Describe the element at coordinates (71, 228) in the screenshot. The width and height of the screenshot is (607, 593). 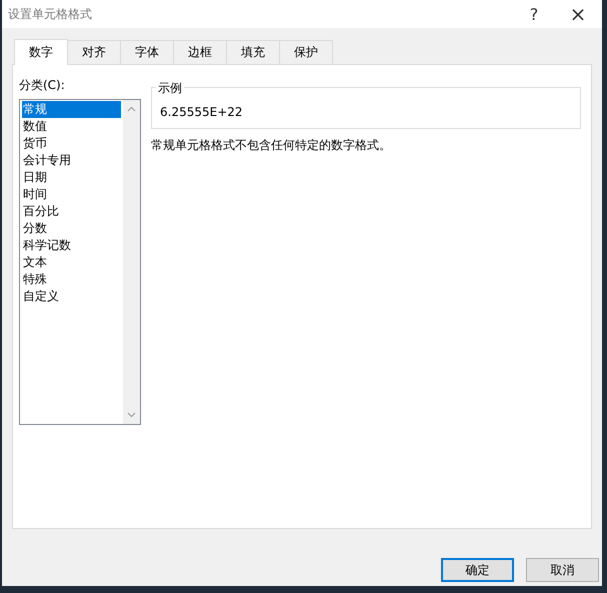
I see `list-item: 分数` at that location.